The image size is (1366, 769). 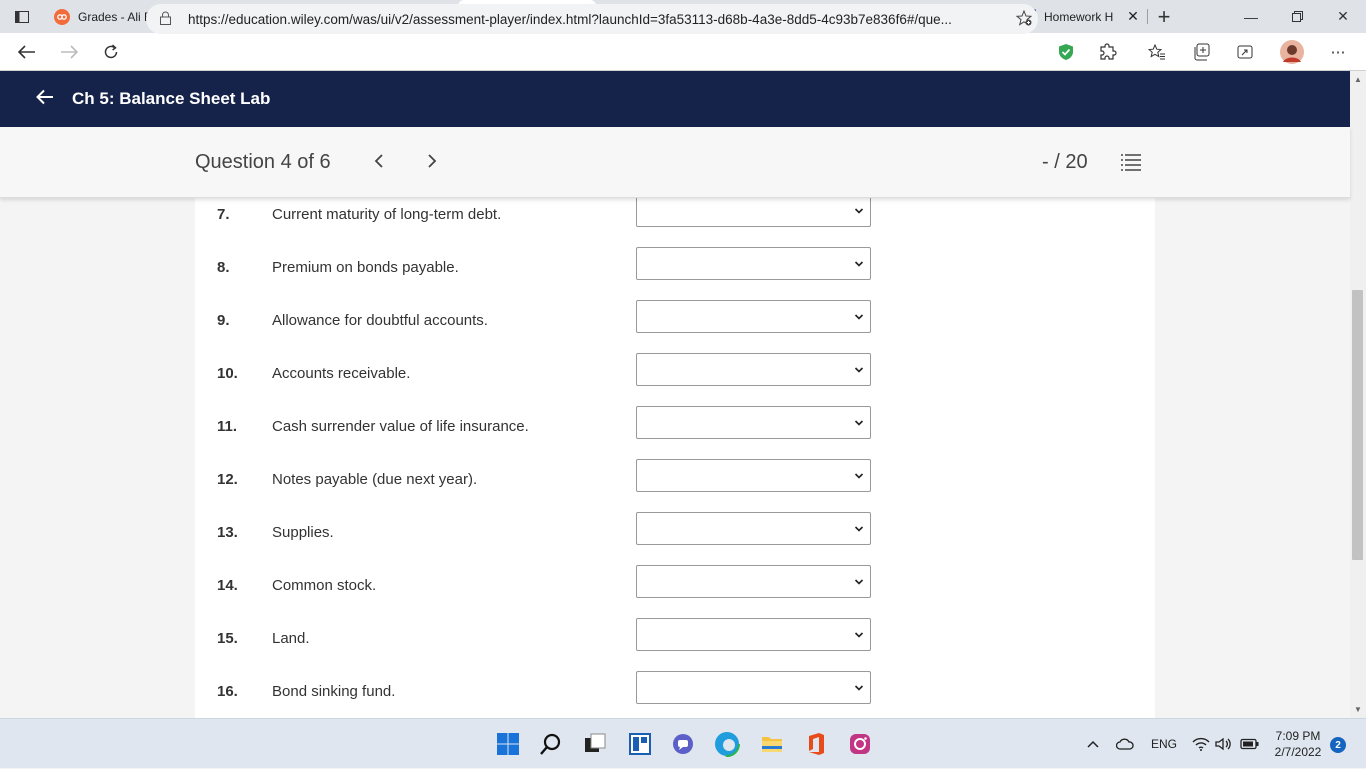 I want to click on wifi-icon, so click(x=1201, y=744).